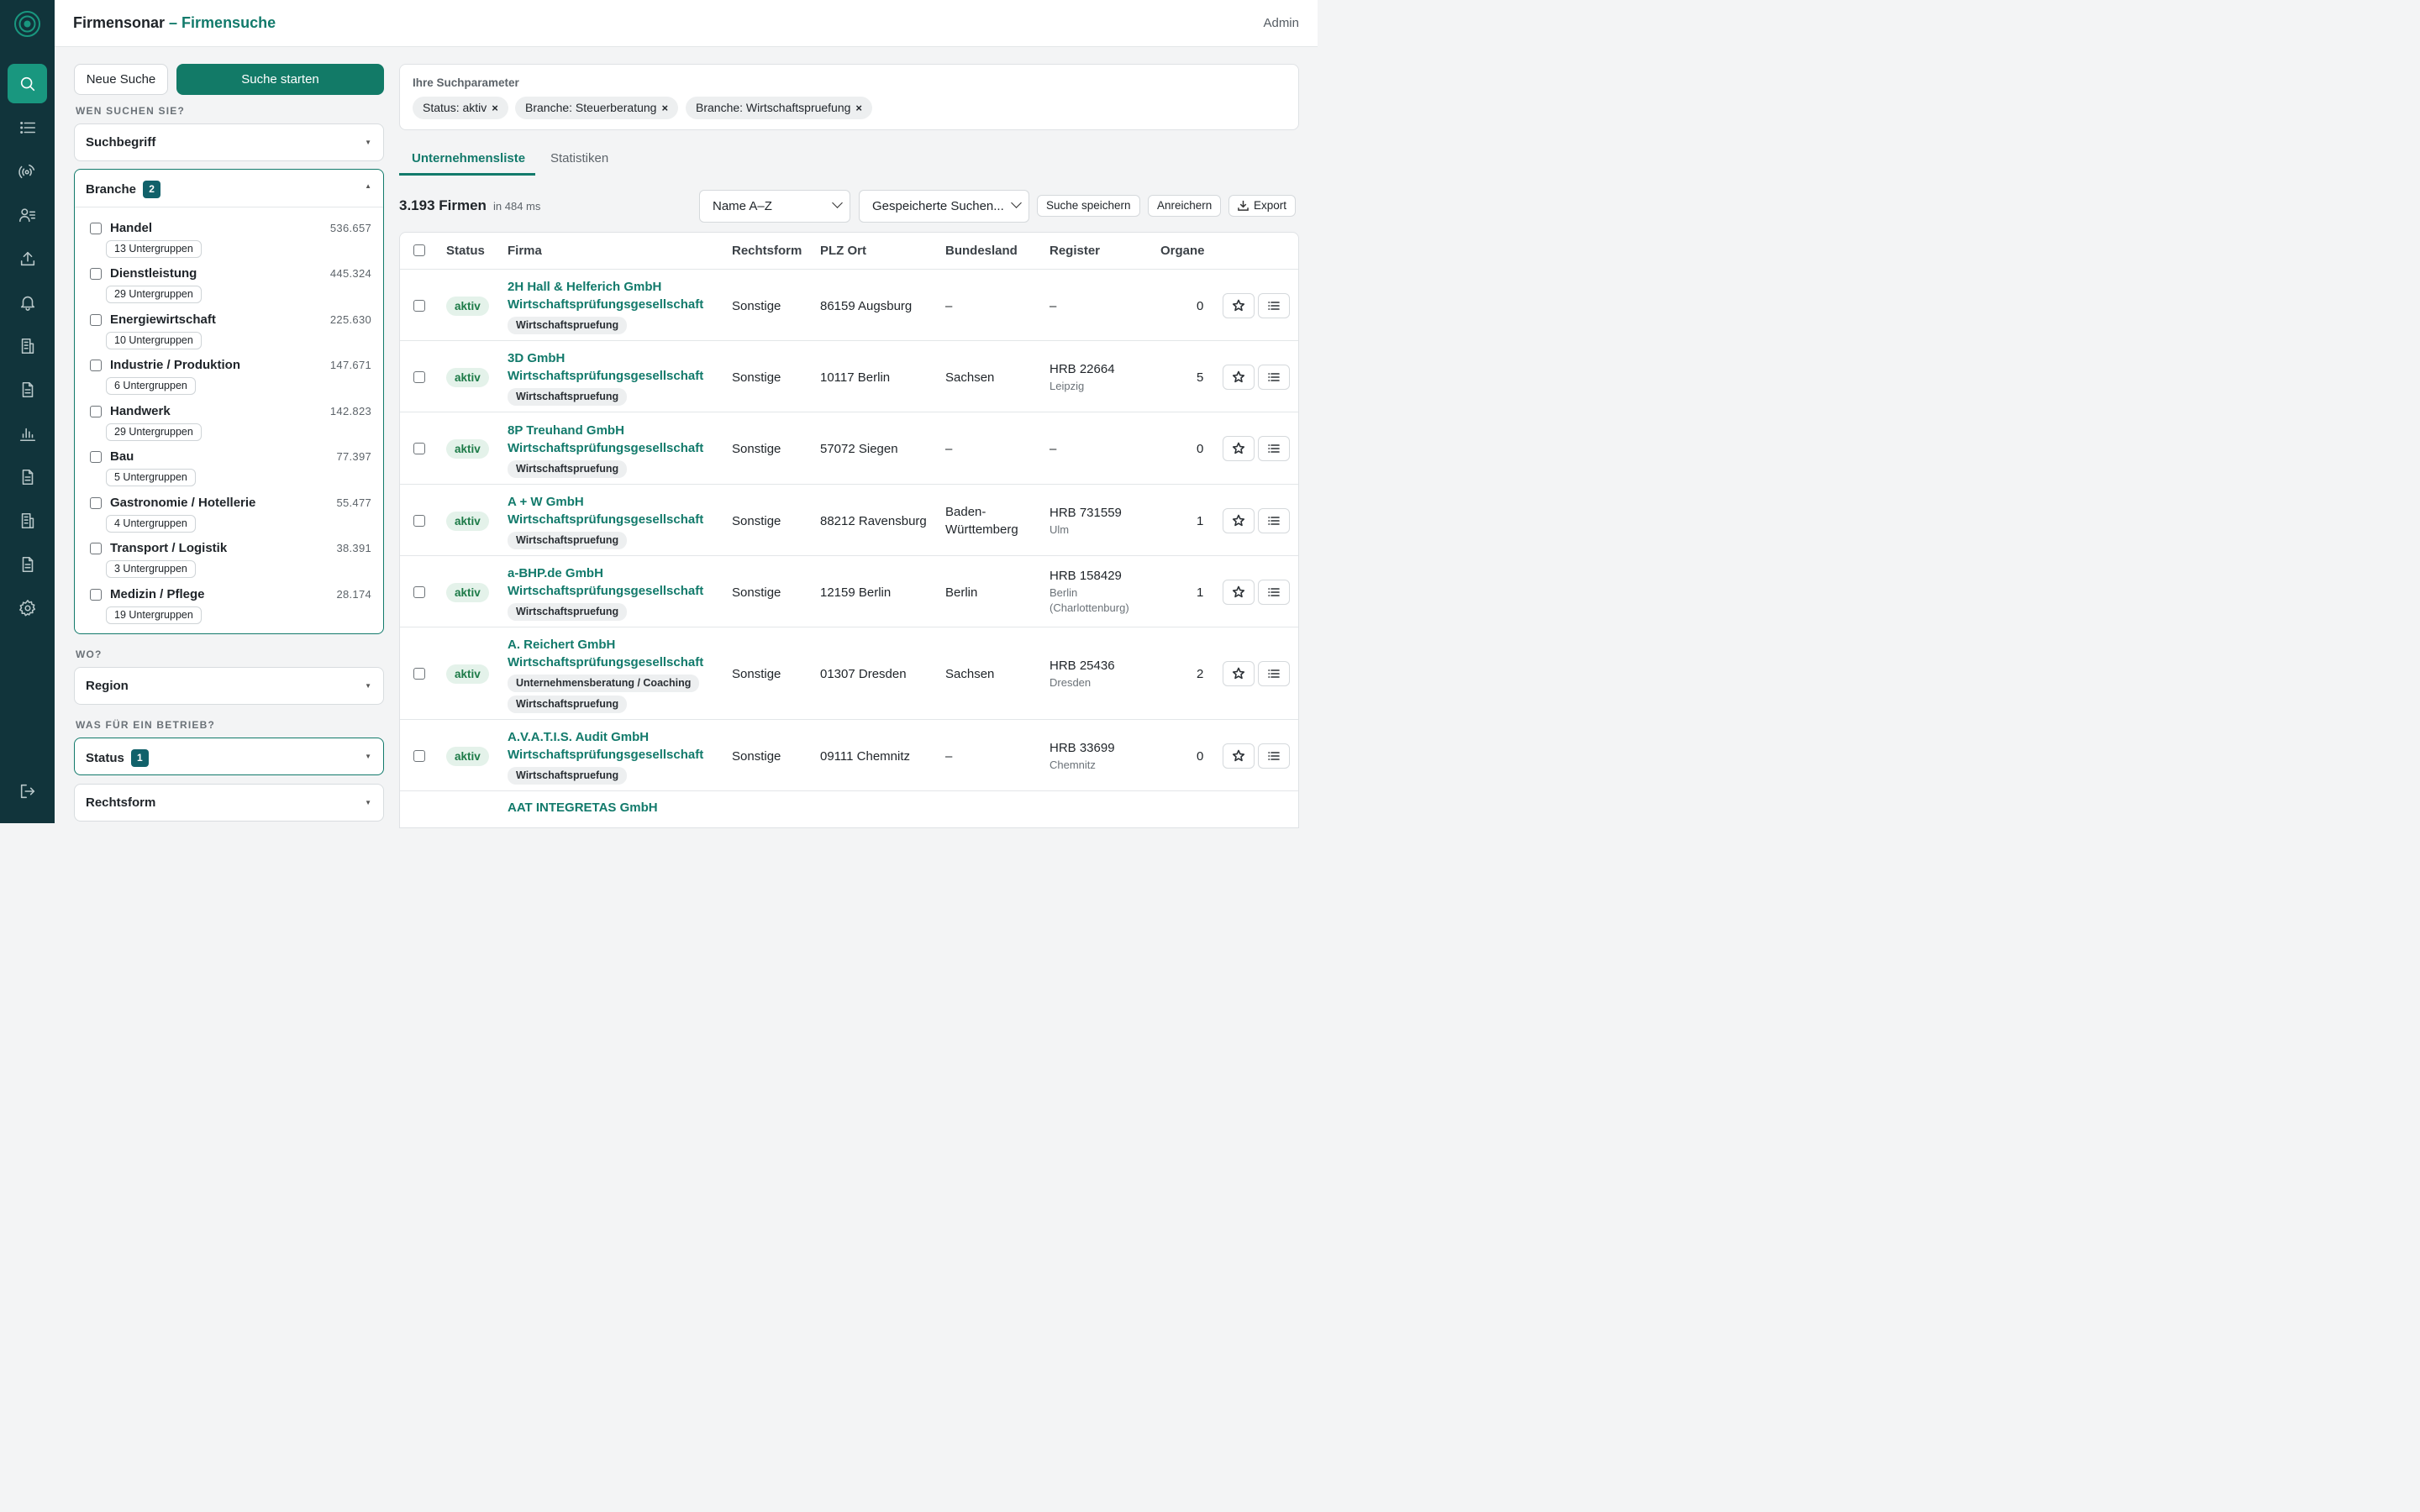 Image resolution: width=2420 pixels, height=1512 pixels. I want to click on company-link: AAT INTEGRETAS GmbH, so click(583, 807).